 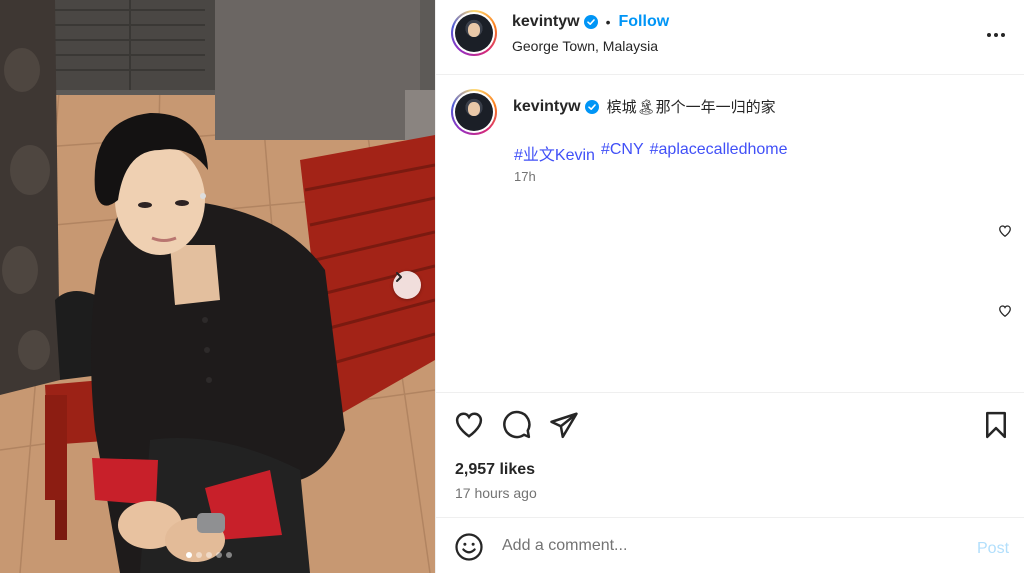 What do you see at coordinates (993, 549) in the screenshot?
I see `post-comment-button: Post` at bounding box center [993, 549].